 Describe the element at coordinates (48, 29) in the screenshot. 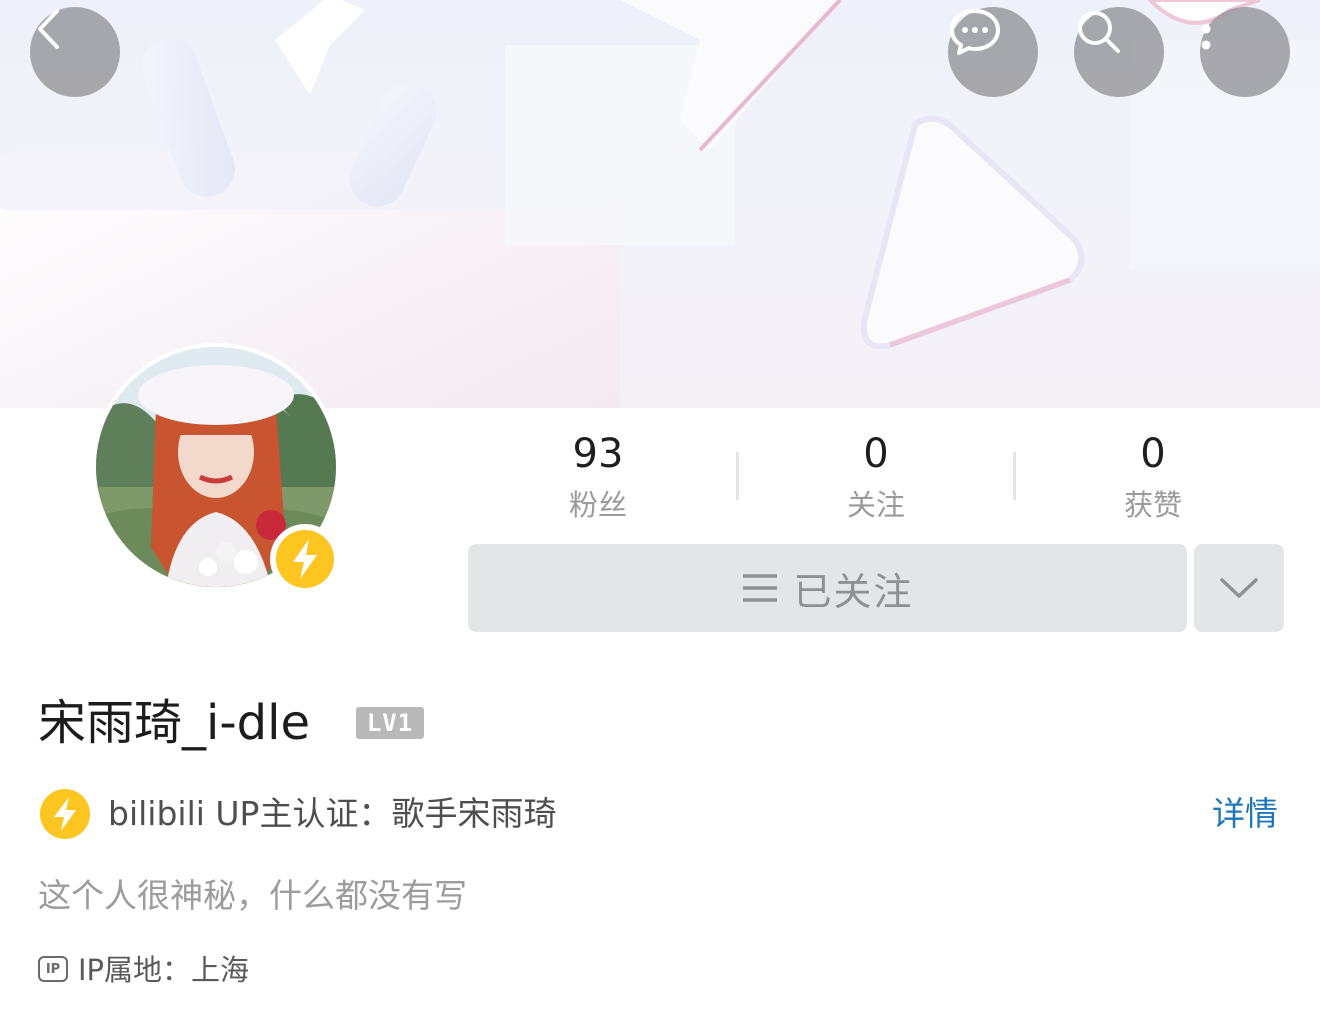

I see `chevron-left-icon` at that location.